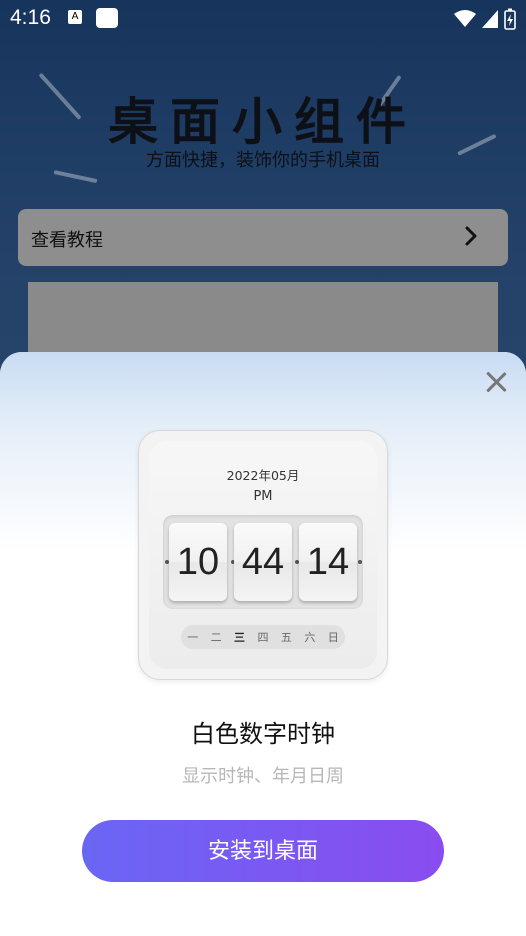  I want to click on notification-a-icon: A, so click(75, 17).